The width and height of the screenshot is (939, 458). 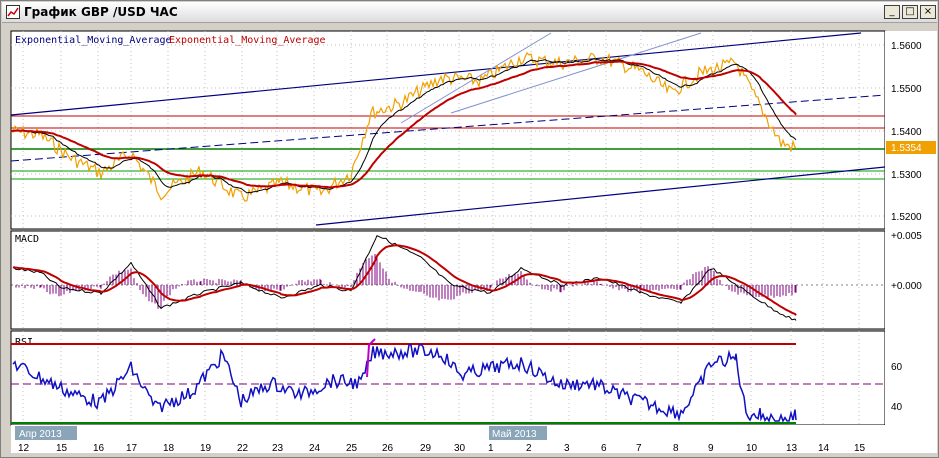 What do you see at coordinates (906, 286) in the screenshot?
I see `macd-tick: +0.000` at bounding box center [906, 286].